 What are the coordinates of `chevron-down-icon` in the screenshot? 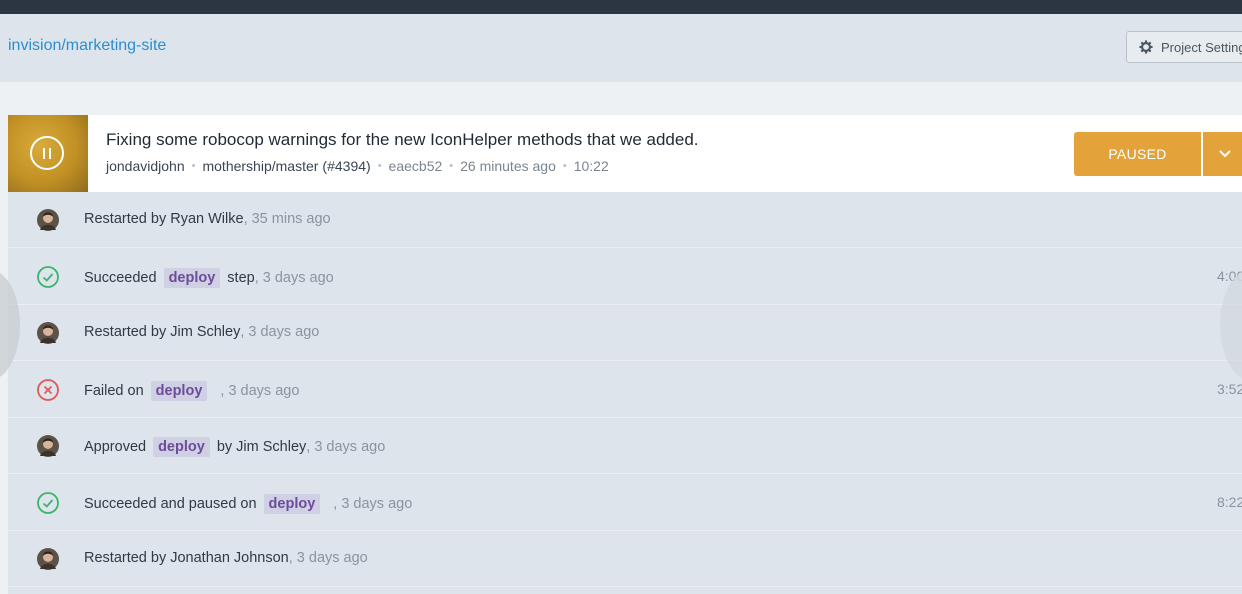 It's located at (1225, 154).